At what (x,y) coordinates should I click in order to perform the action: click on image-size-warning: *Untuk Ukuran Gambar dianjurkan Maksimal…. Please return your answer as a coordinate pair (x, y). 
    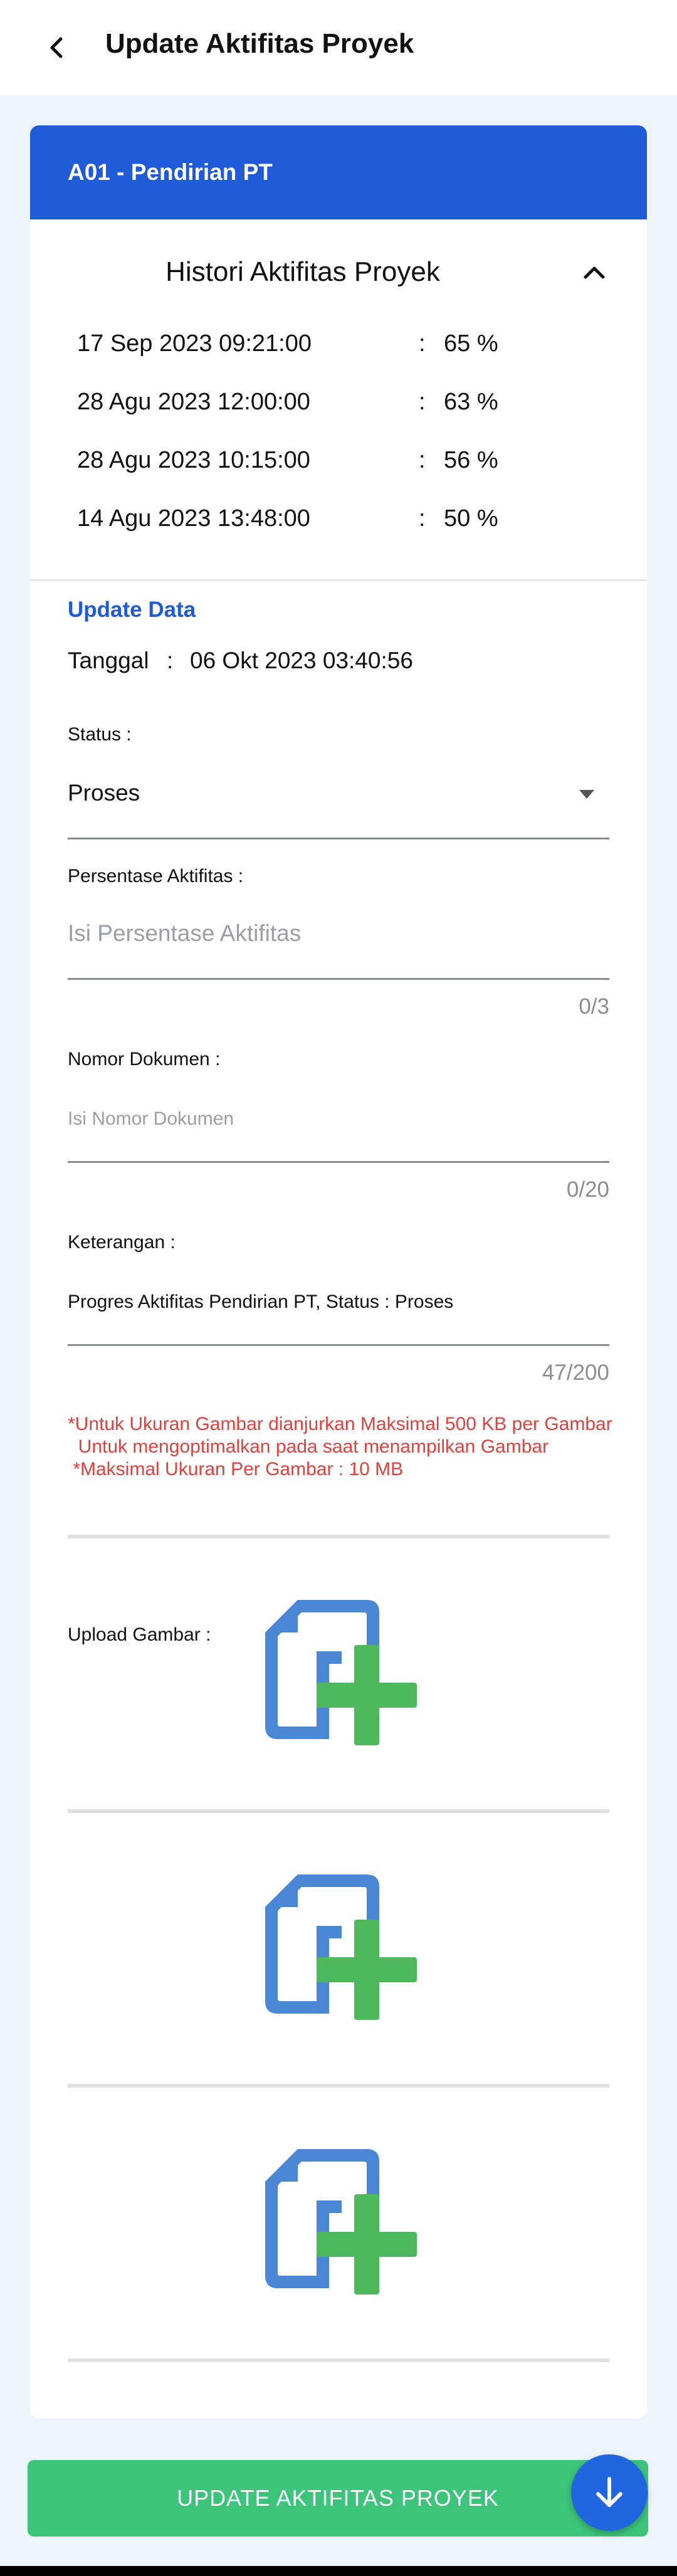
    Looking at the image, I should click on (340, 1424).